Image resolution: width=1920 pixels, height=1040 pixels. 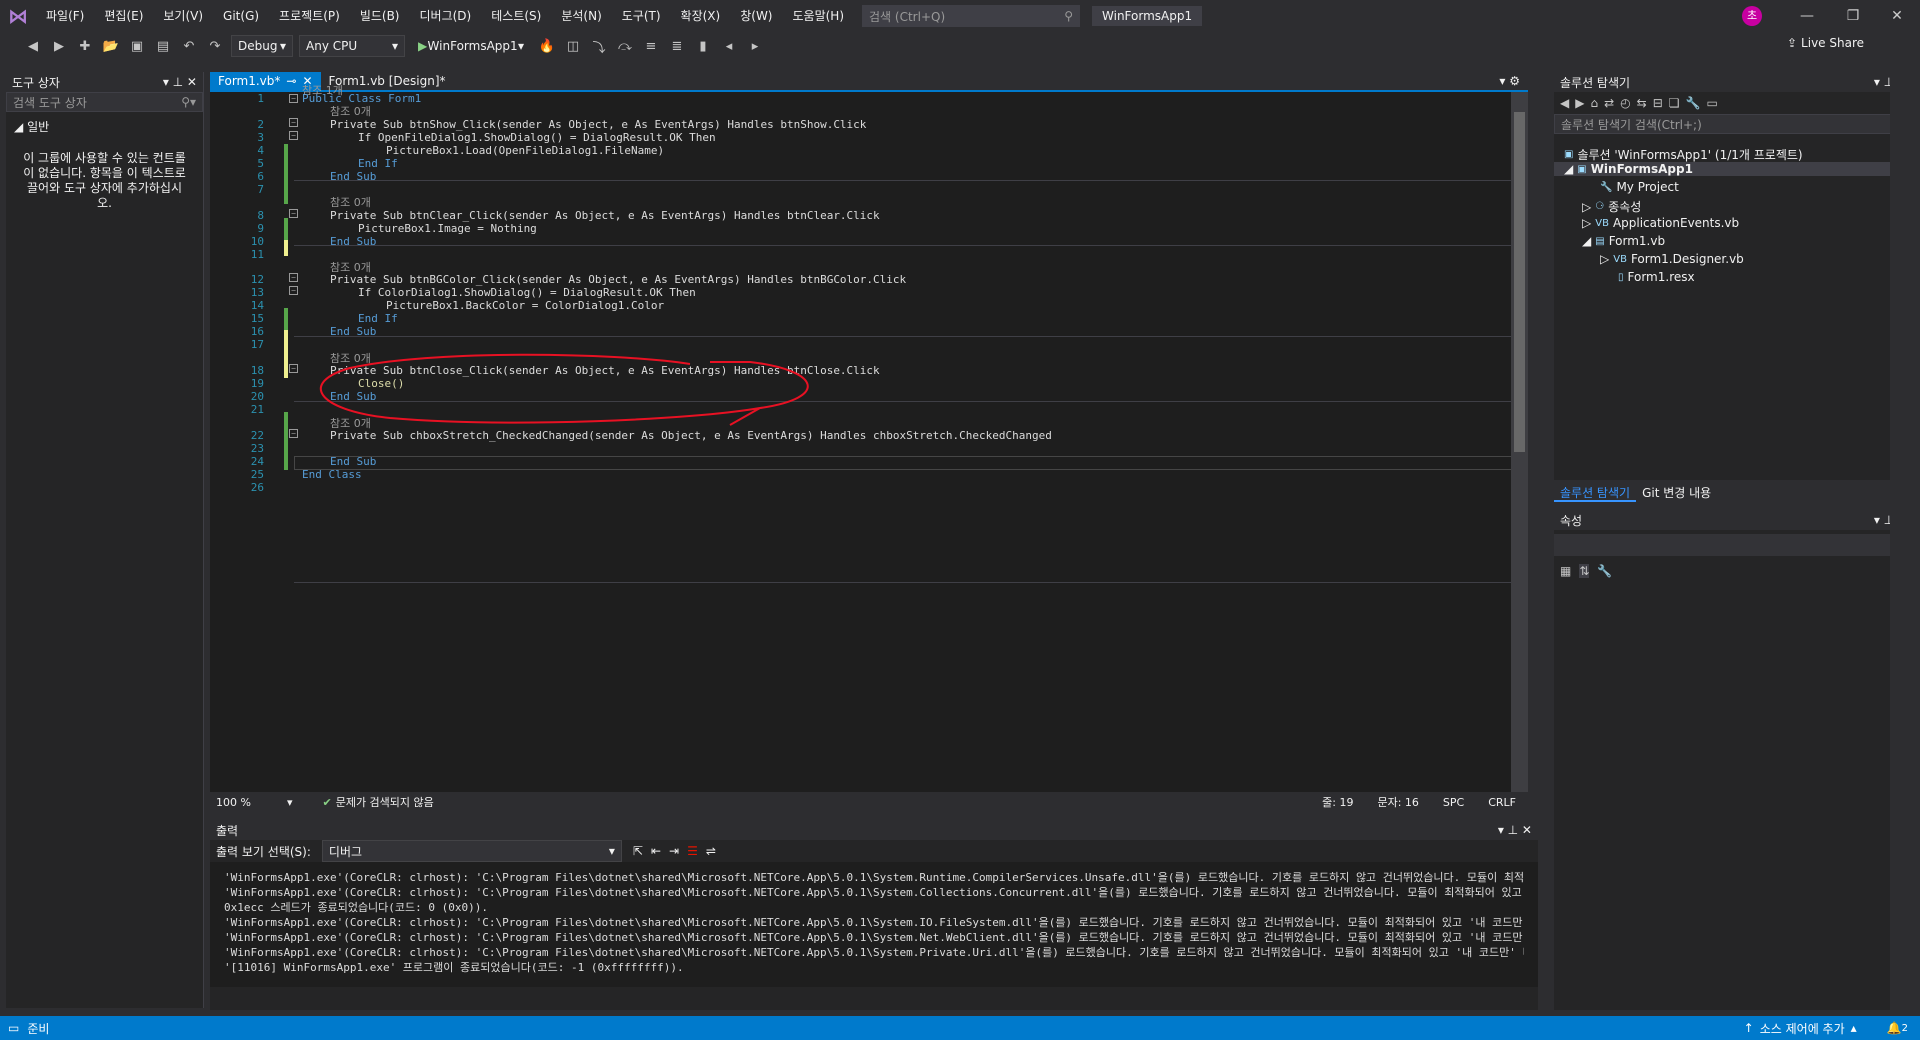 I want to click on save-all-icon: ▤, so click(x=163, y=46).